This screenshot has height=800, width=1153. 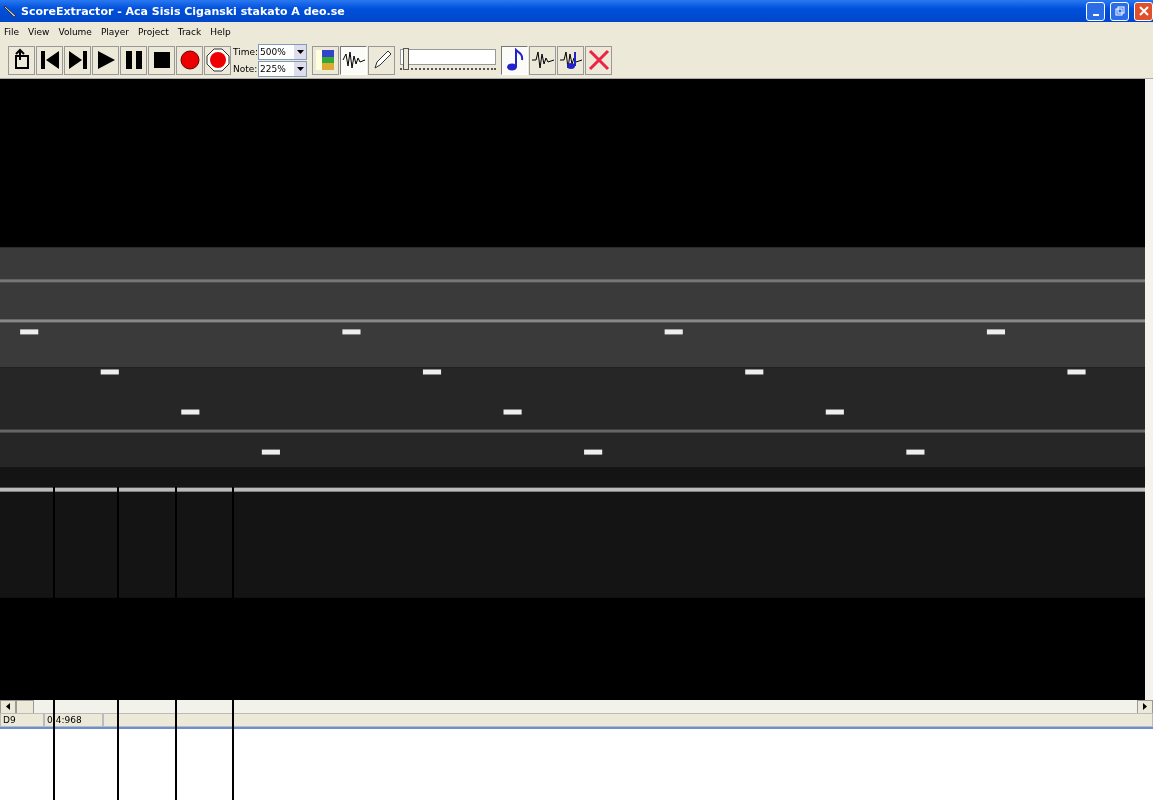 What do you see at coordinates (282, 51) in the screenshot?
I see `zoom-dropdown: 500%` at bounding box center [282, 51].